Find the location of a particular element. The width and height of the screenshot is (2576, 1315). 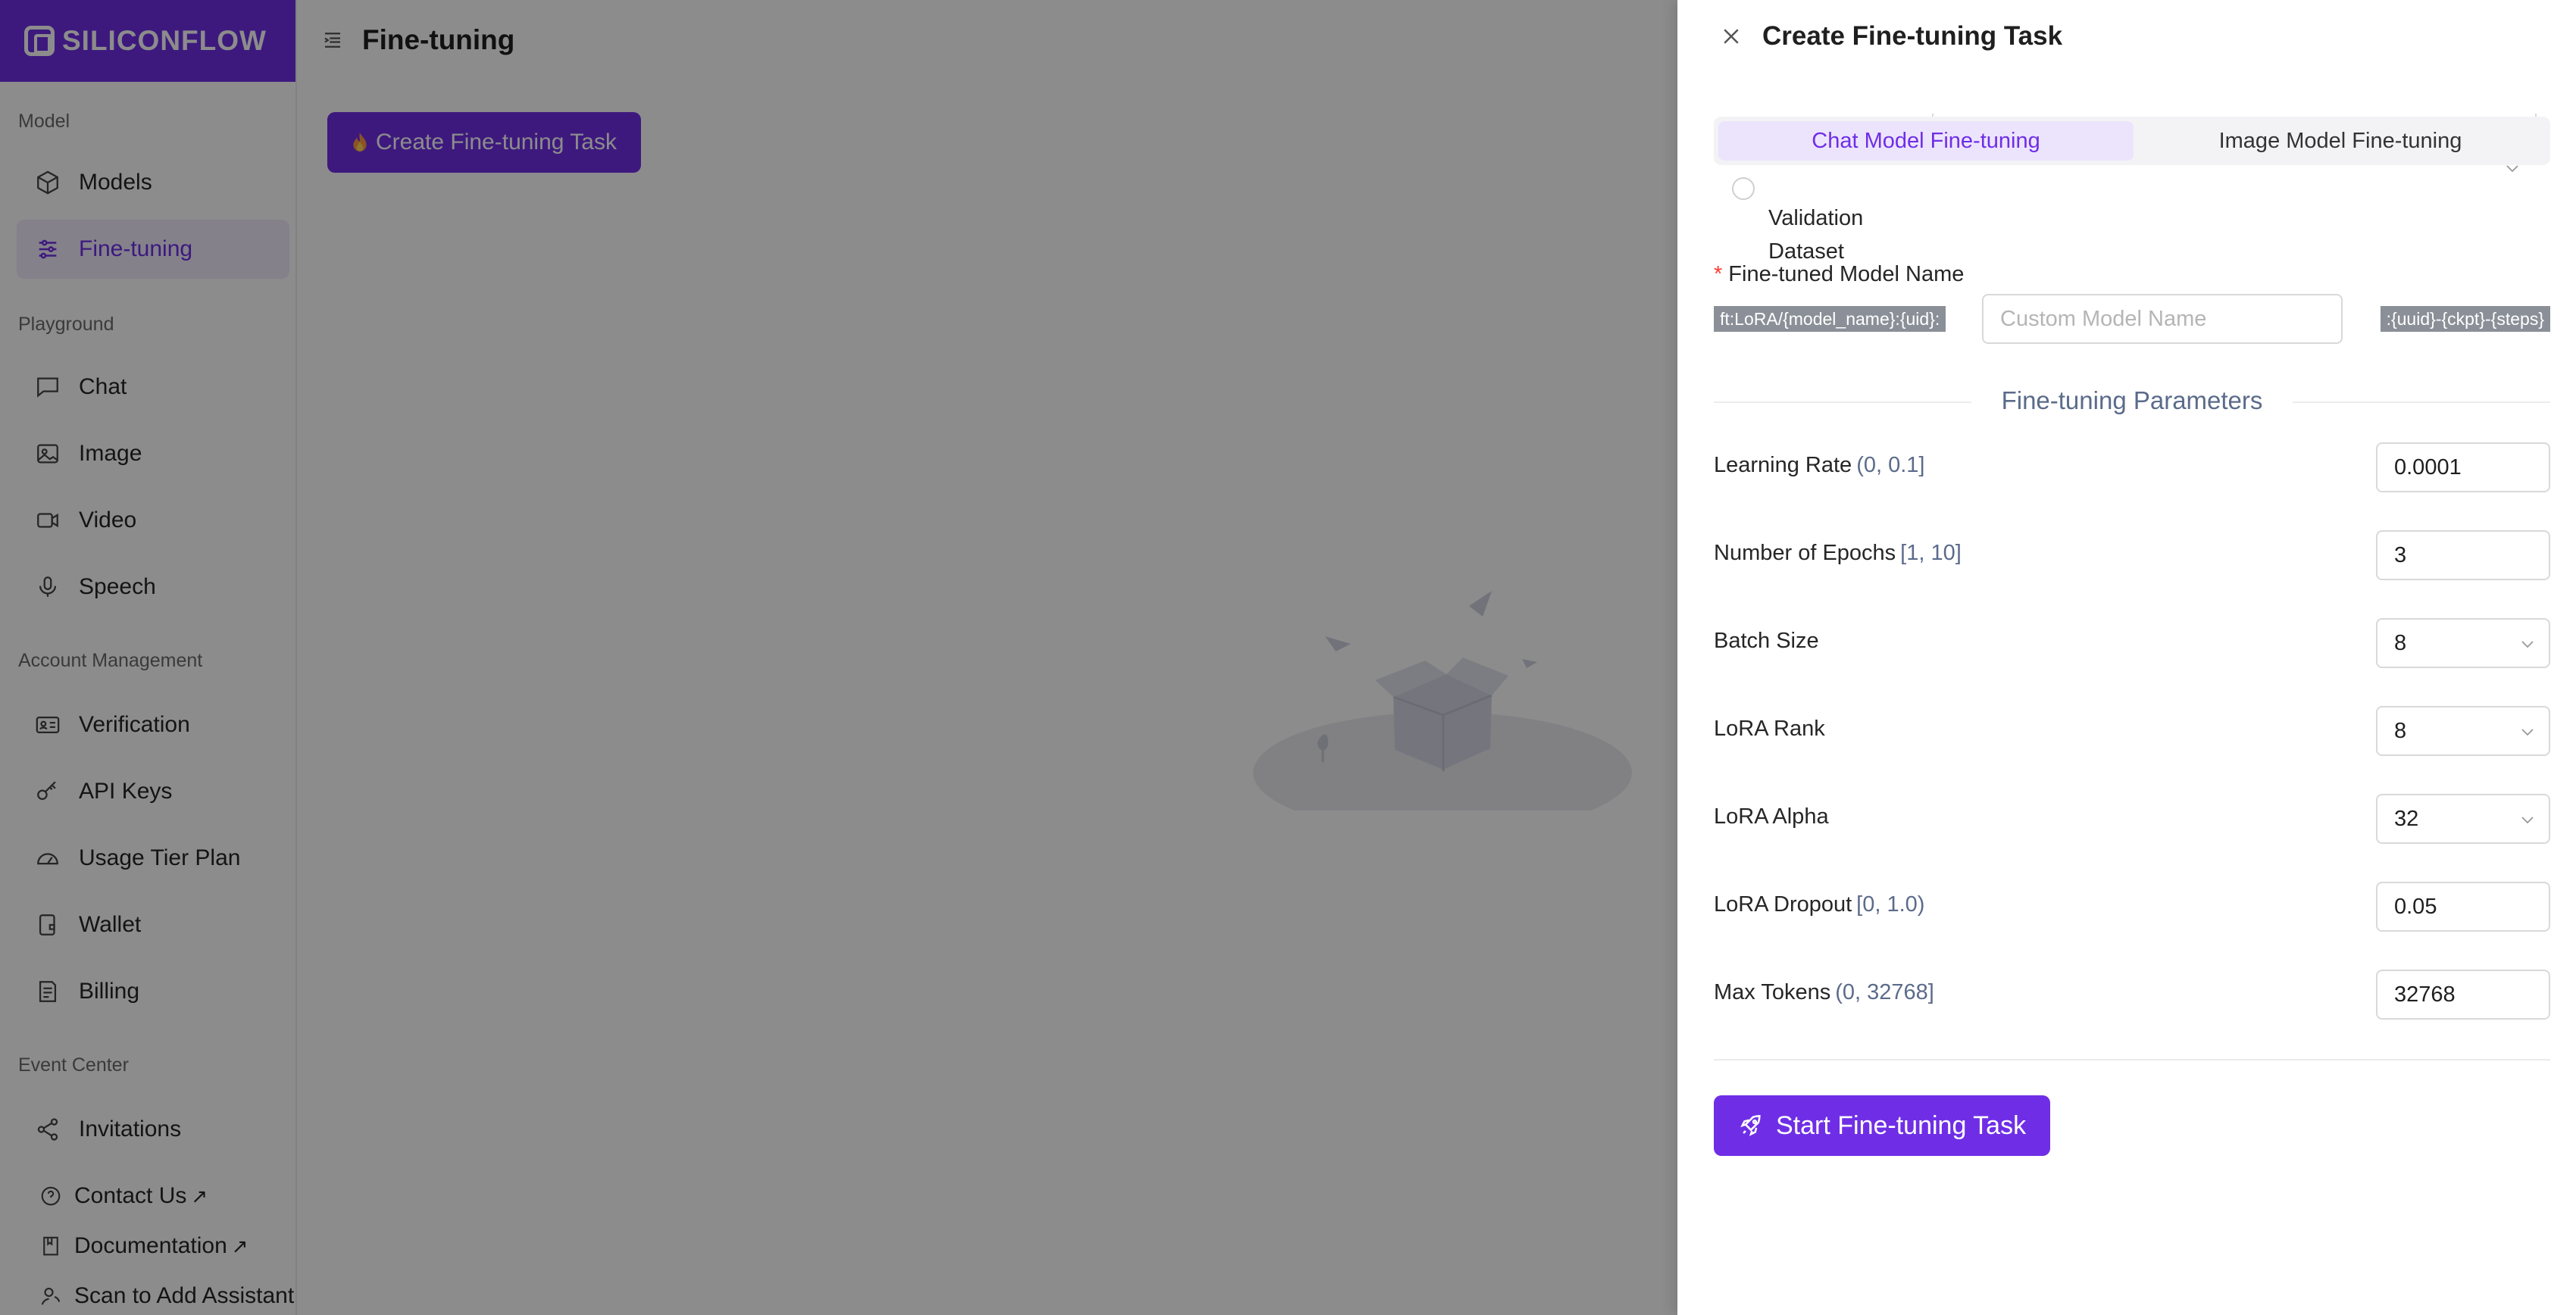

batch-size-select: 8 is located at coordinates (2463, 643).